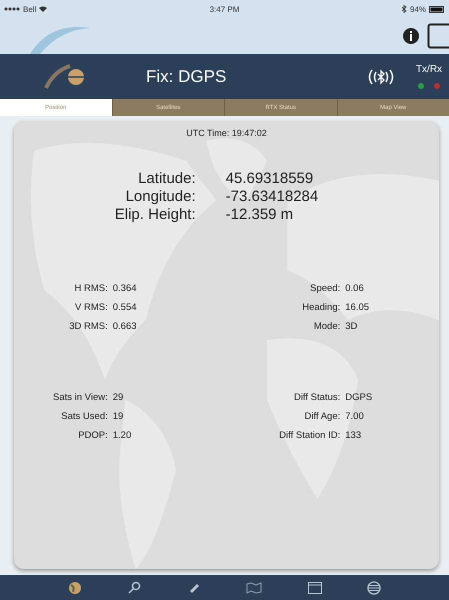  What do you see at coordinates (438, 36) in the screenshot?
I see `device-frame-icon` at bounding box center [438, 36].